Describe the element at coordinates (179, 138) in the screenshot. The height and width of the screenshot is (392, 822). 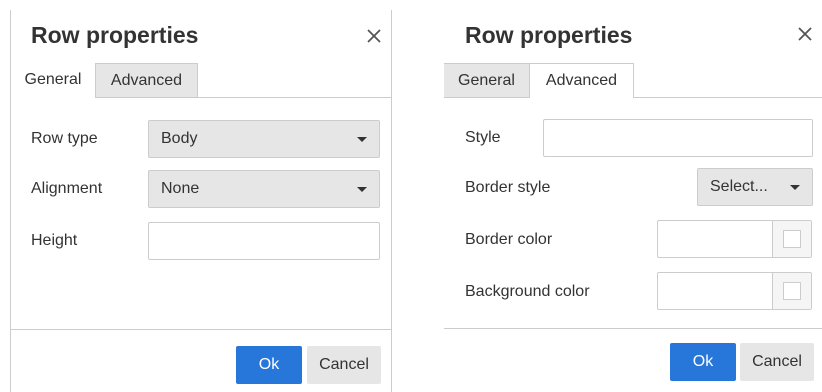
I see `row-type-value: Body` at that location.